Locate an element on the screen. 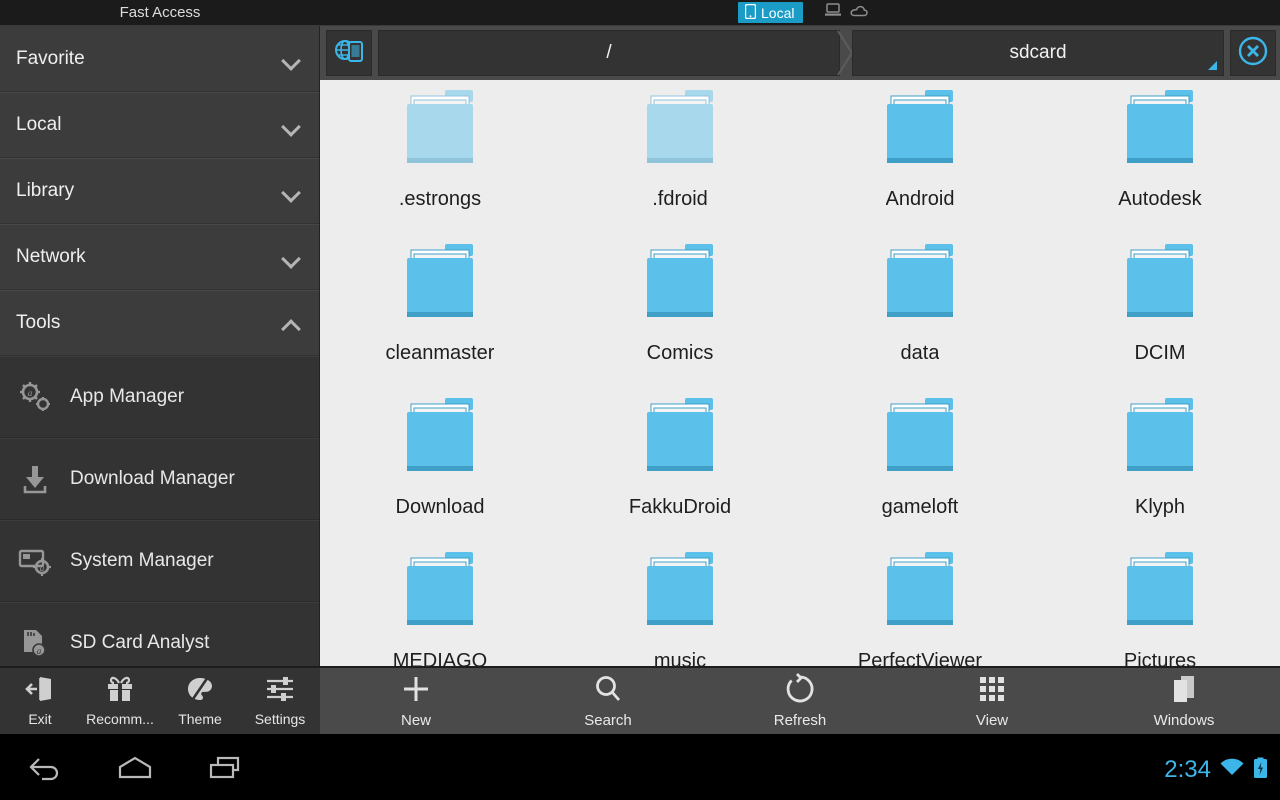 Image resolution: width=1280 pixels, height=800 pixels. recents-icon is located at coordinates (227, 770).